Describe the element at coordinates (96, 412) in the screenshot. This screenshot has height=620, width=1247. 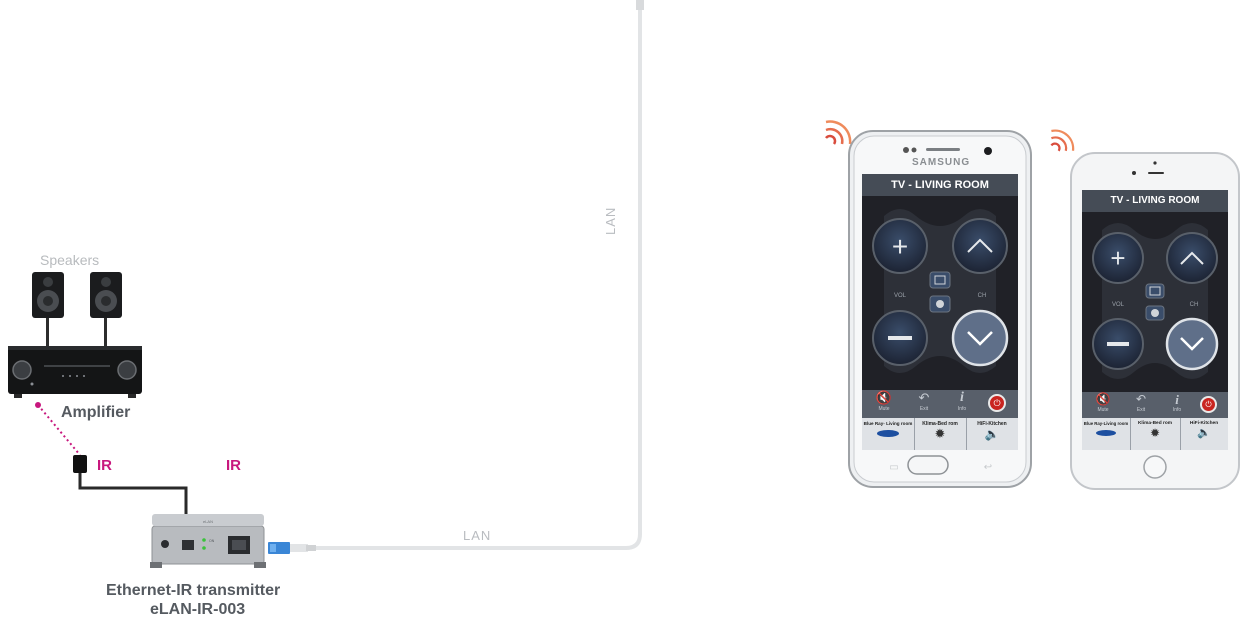
I see `amplifier-label: Amplifier` at that location.